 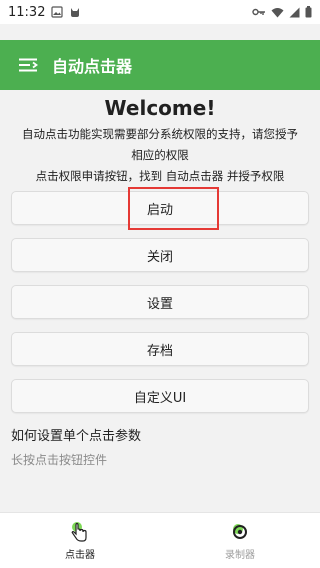 I want to click on custom-ui-button-label: 自定义UI, so click(x=160, y=398).